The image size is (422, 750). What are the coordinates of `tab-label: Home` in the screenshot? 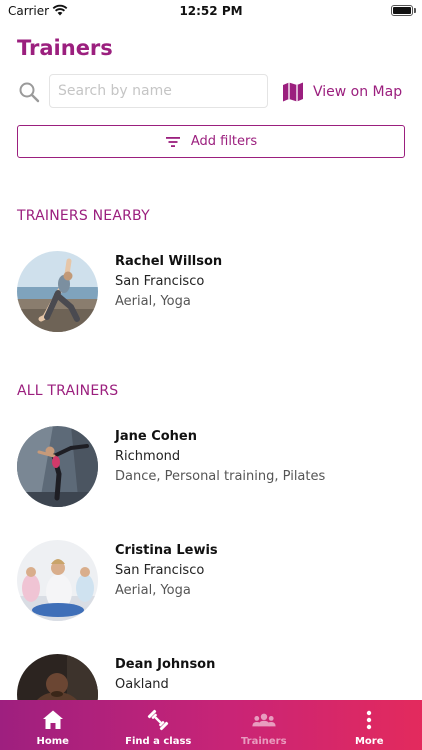 It's located at (52, 741).